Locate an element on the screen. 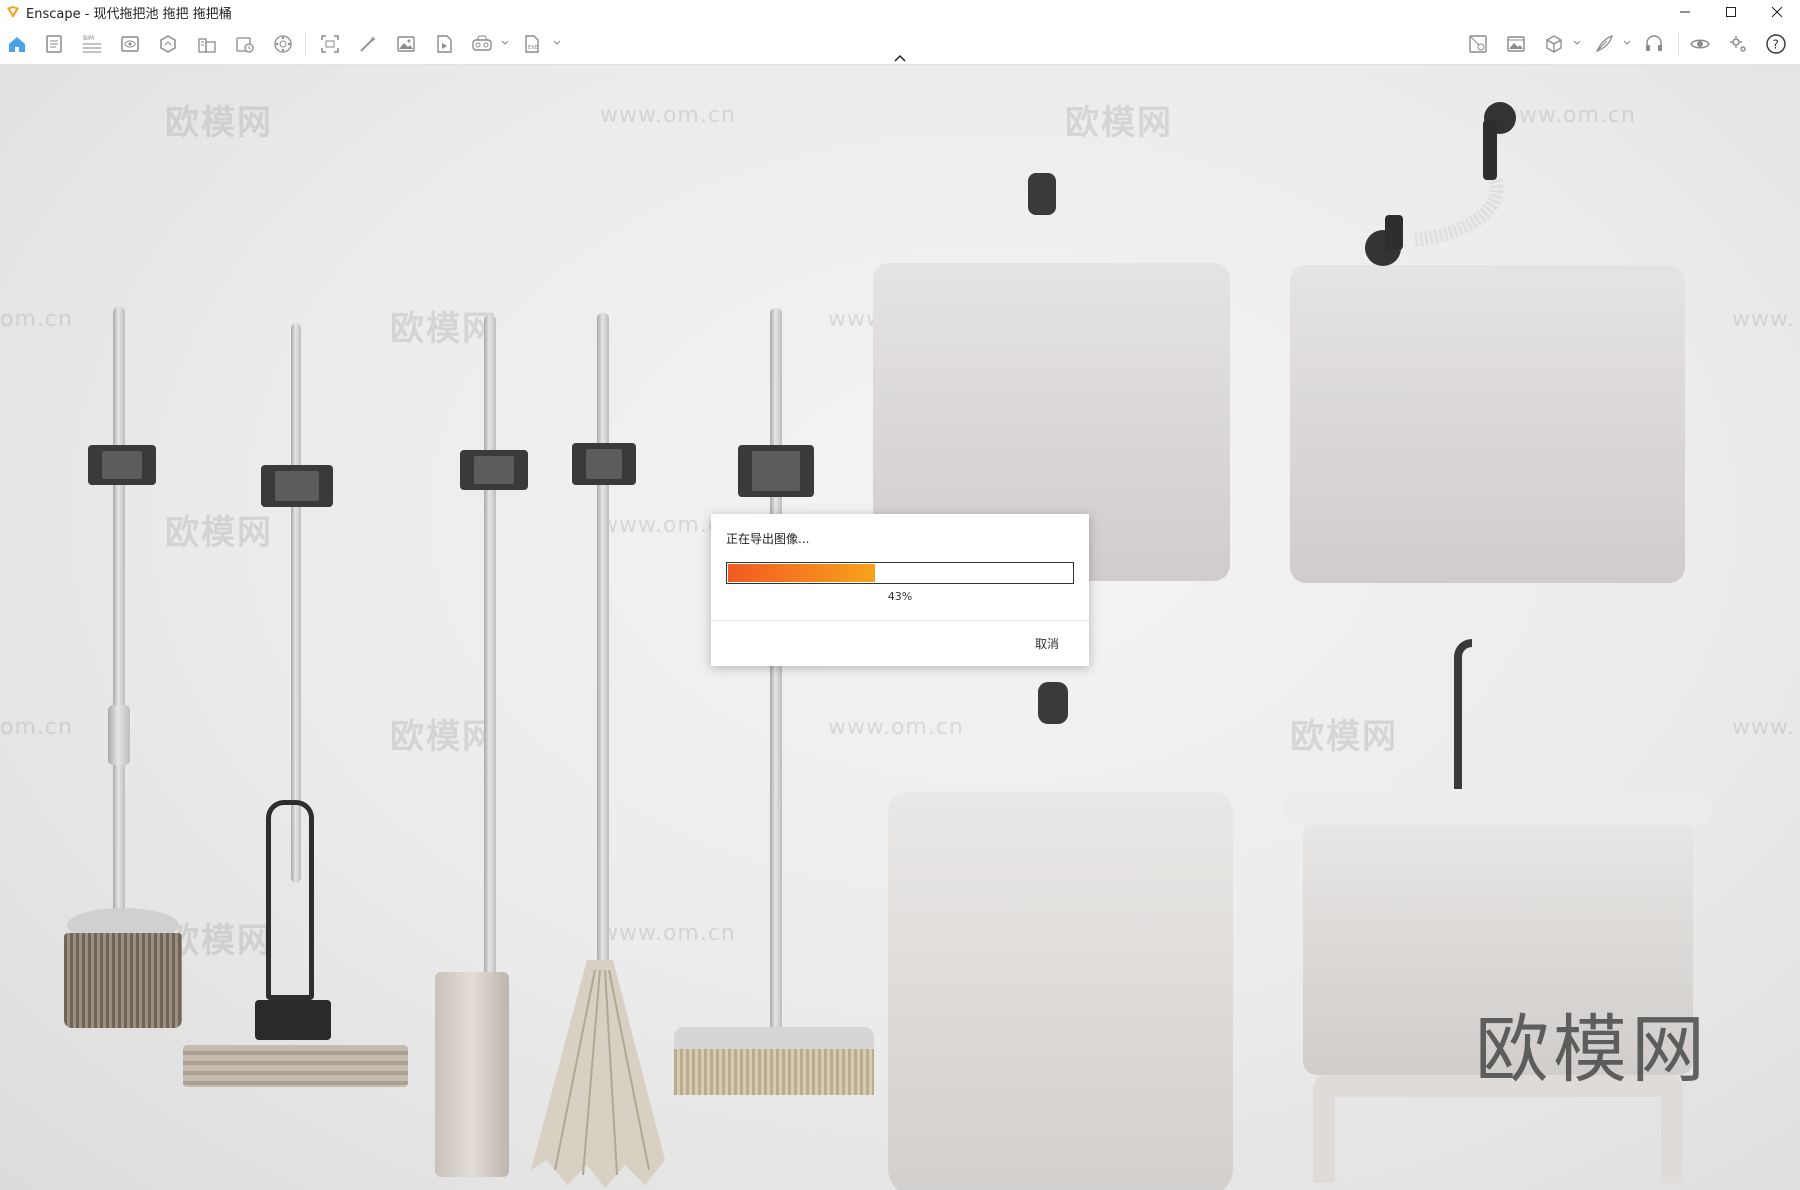 This screenshot has height=1190, width=1800. floor-sink is located at coordinates (1060, 991).